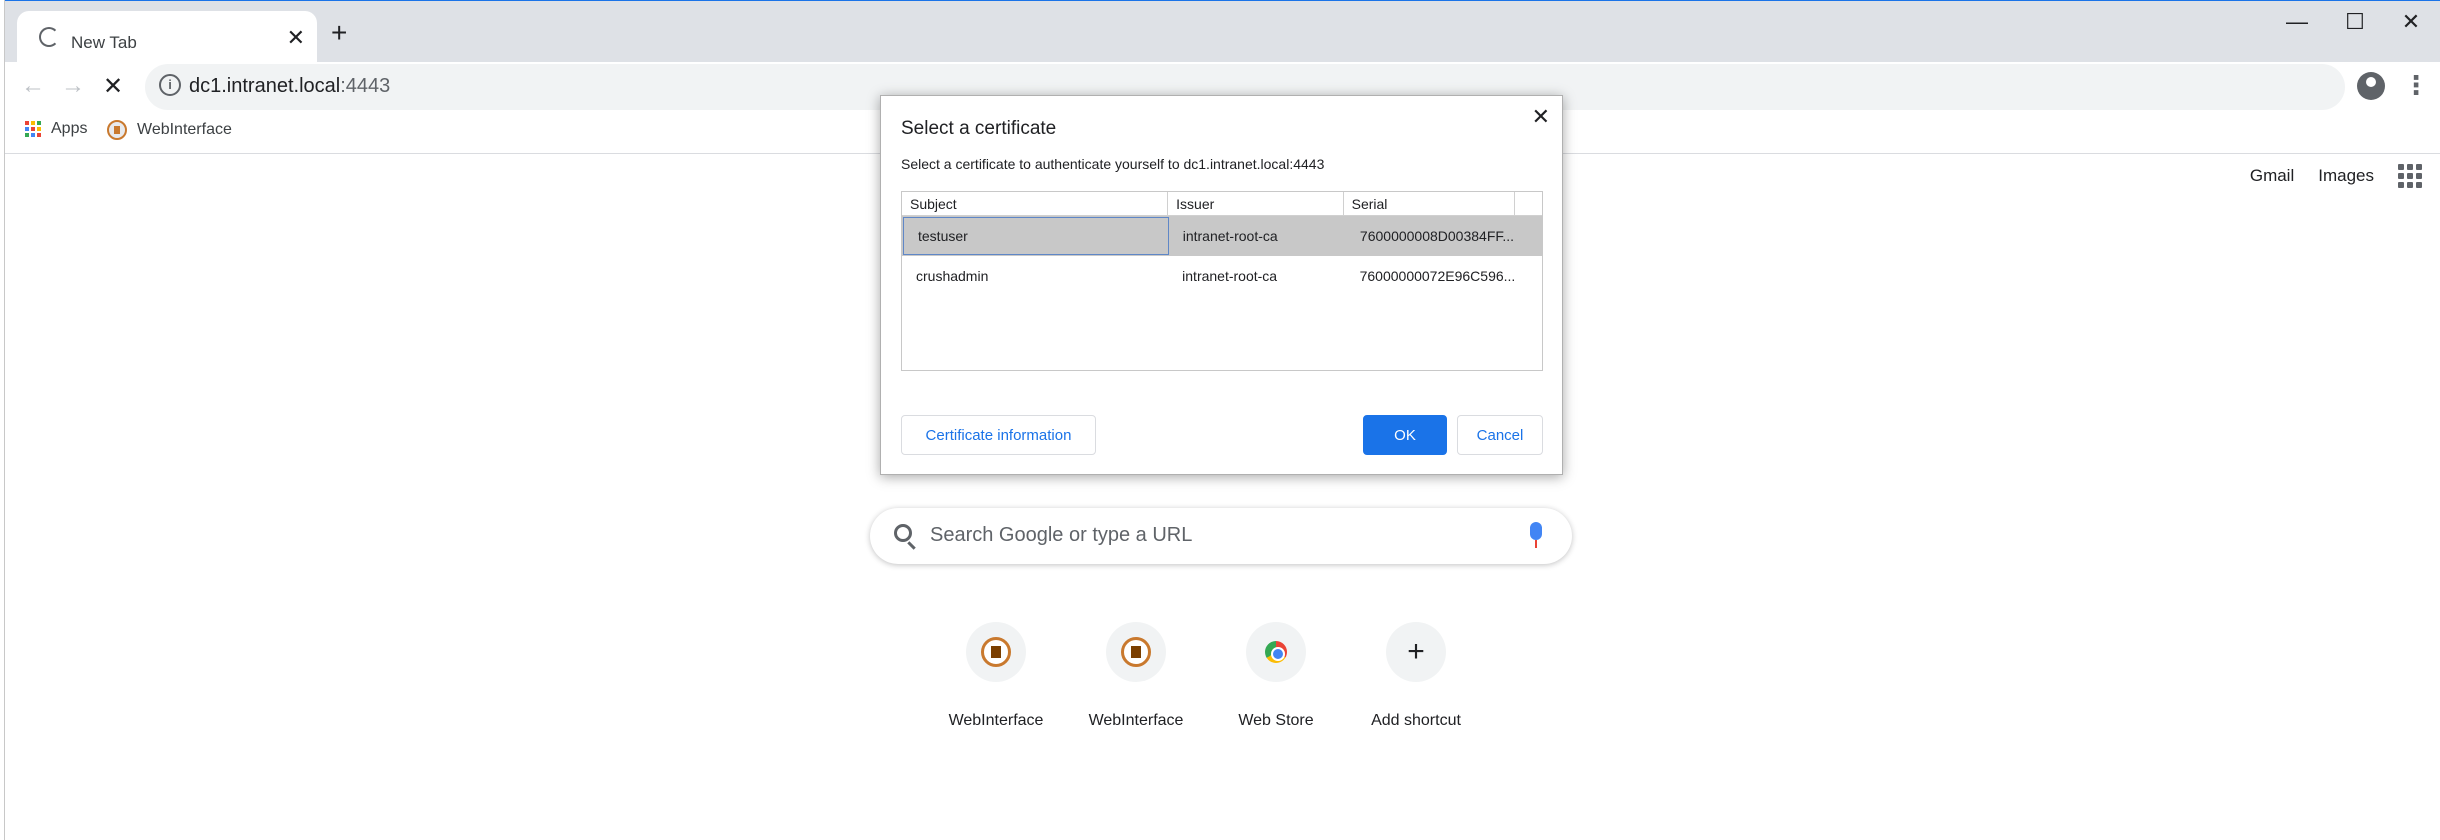 The height and width of the screenshot is (840, 2440). I want to click on column-header-serial: Serial, so click(1430, 203).